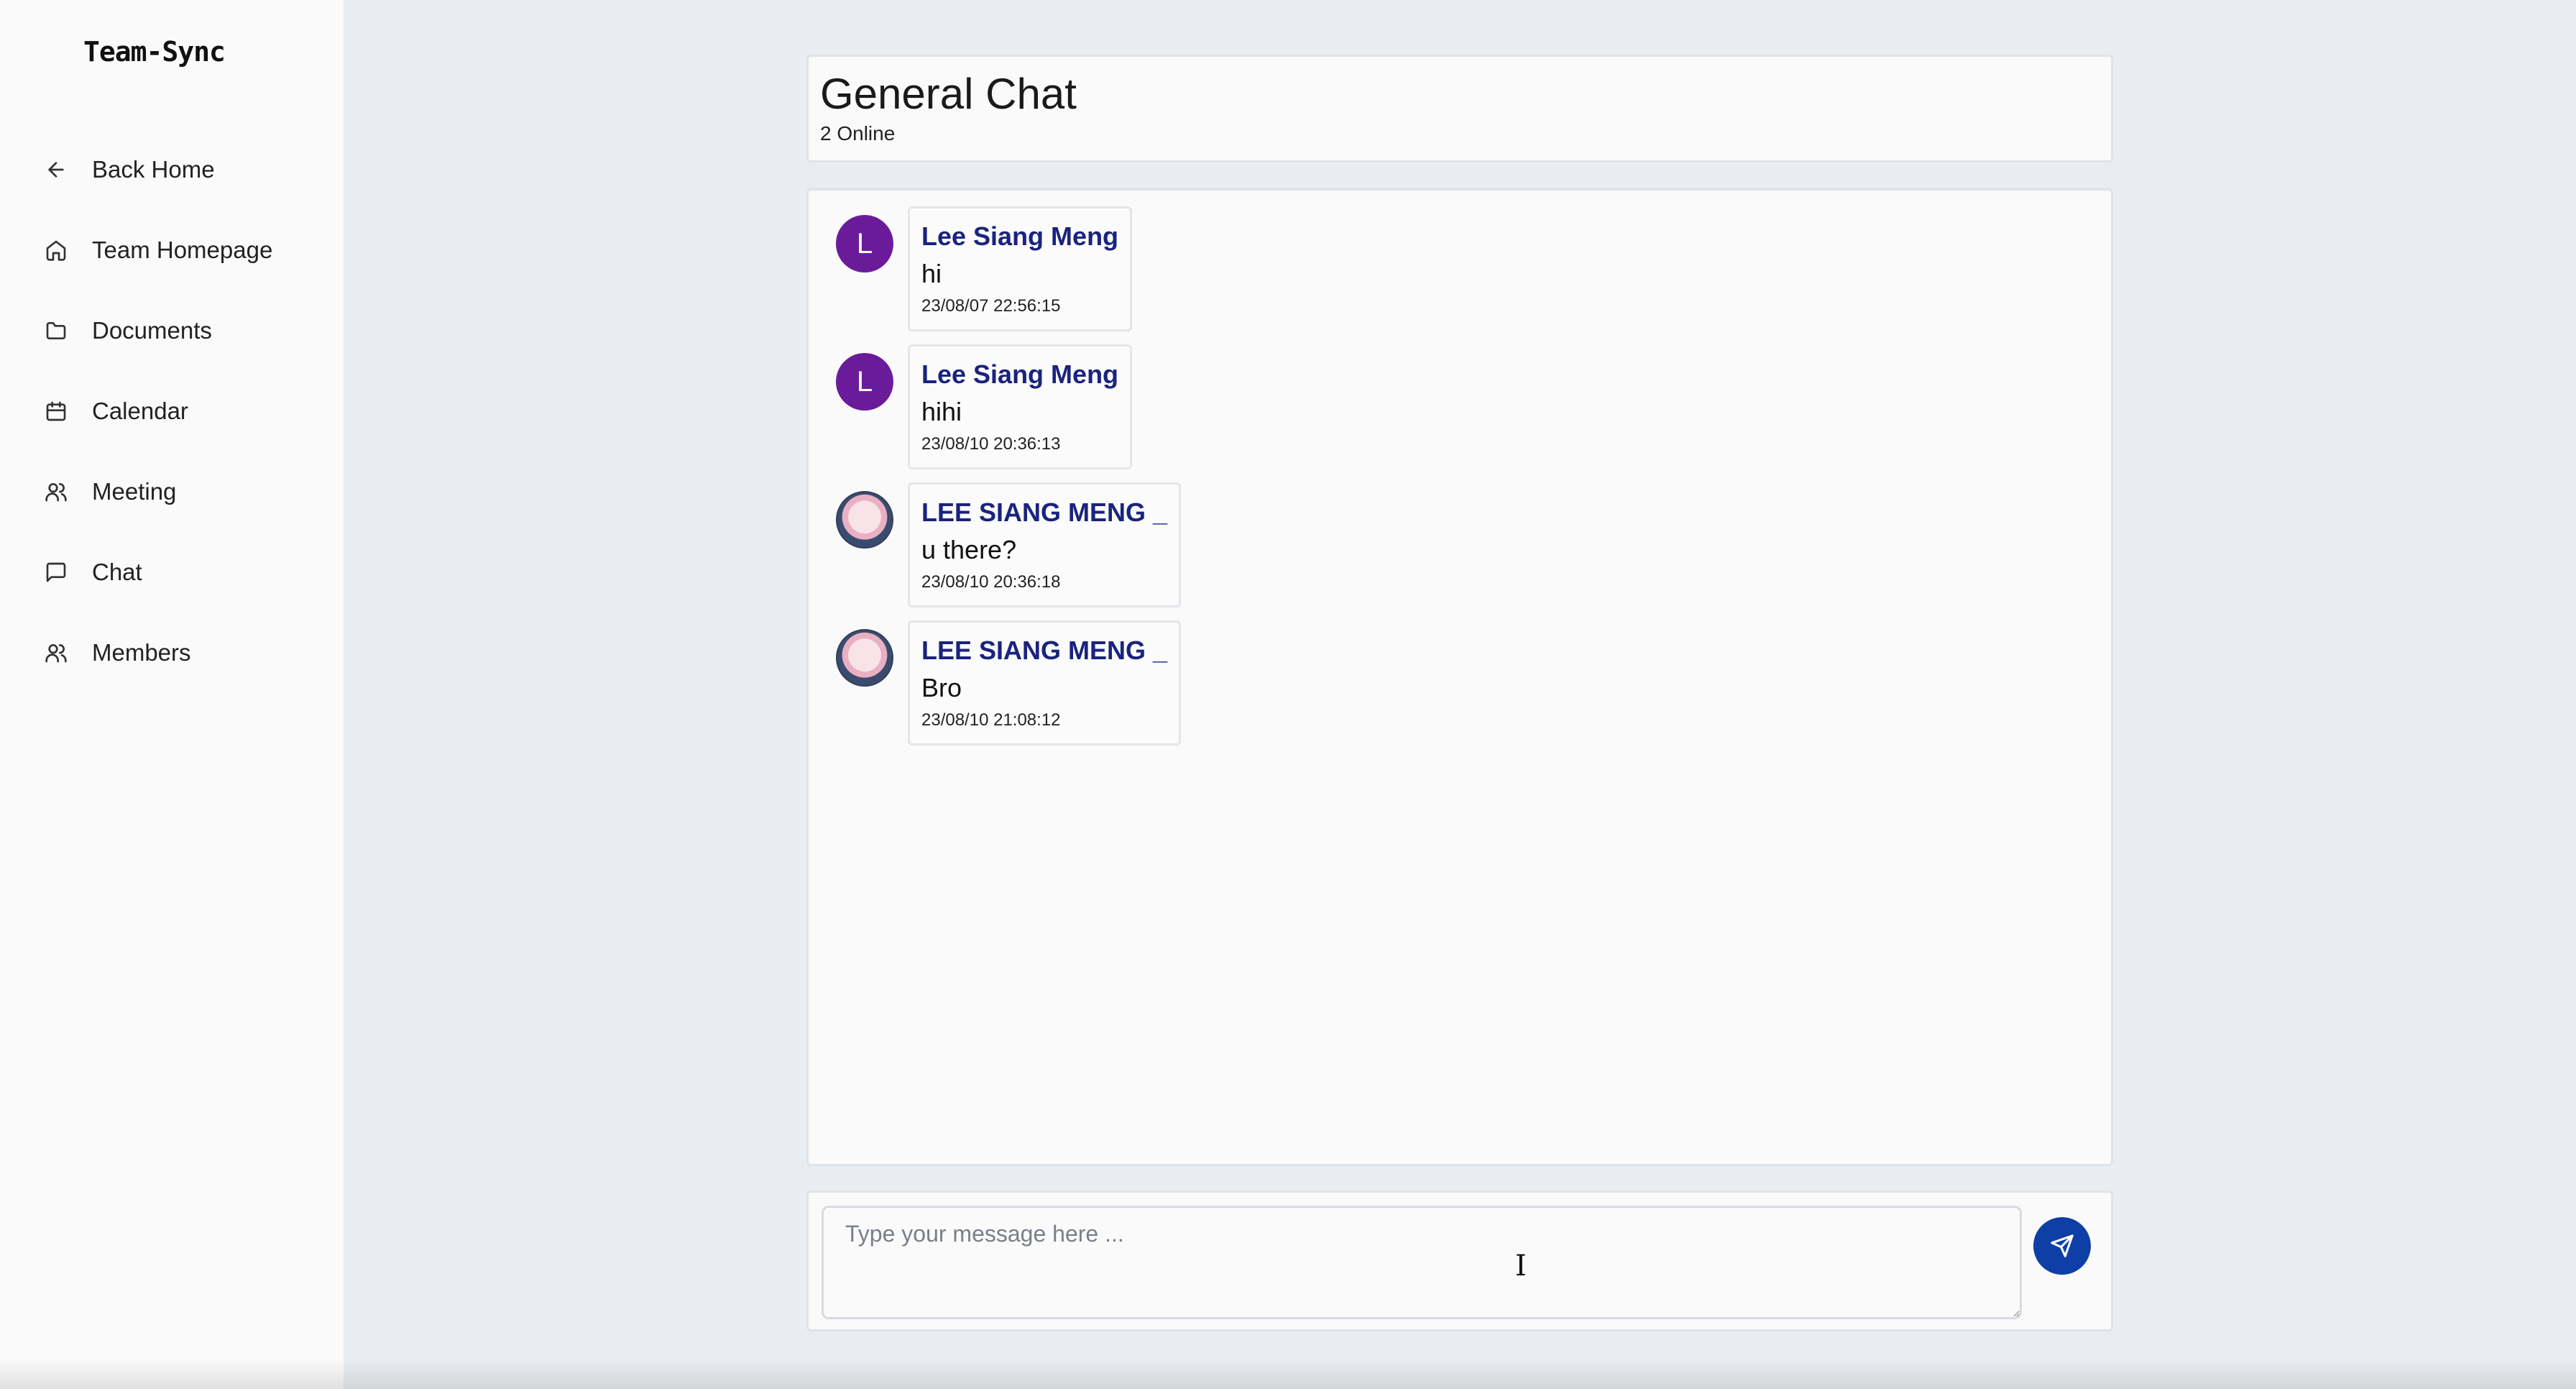 Image resolution: width=2576 pixels, height=1389 pixels. What do you see at coordinates (1288, 1374) in the screenshot?
I see `bottom-shadow` at bounding box center [1288, 1374].